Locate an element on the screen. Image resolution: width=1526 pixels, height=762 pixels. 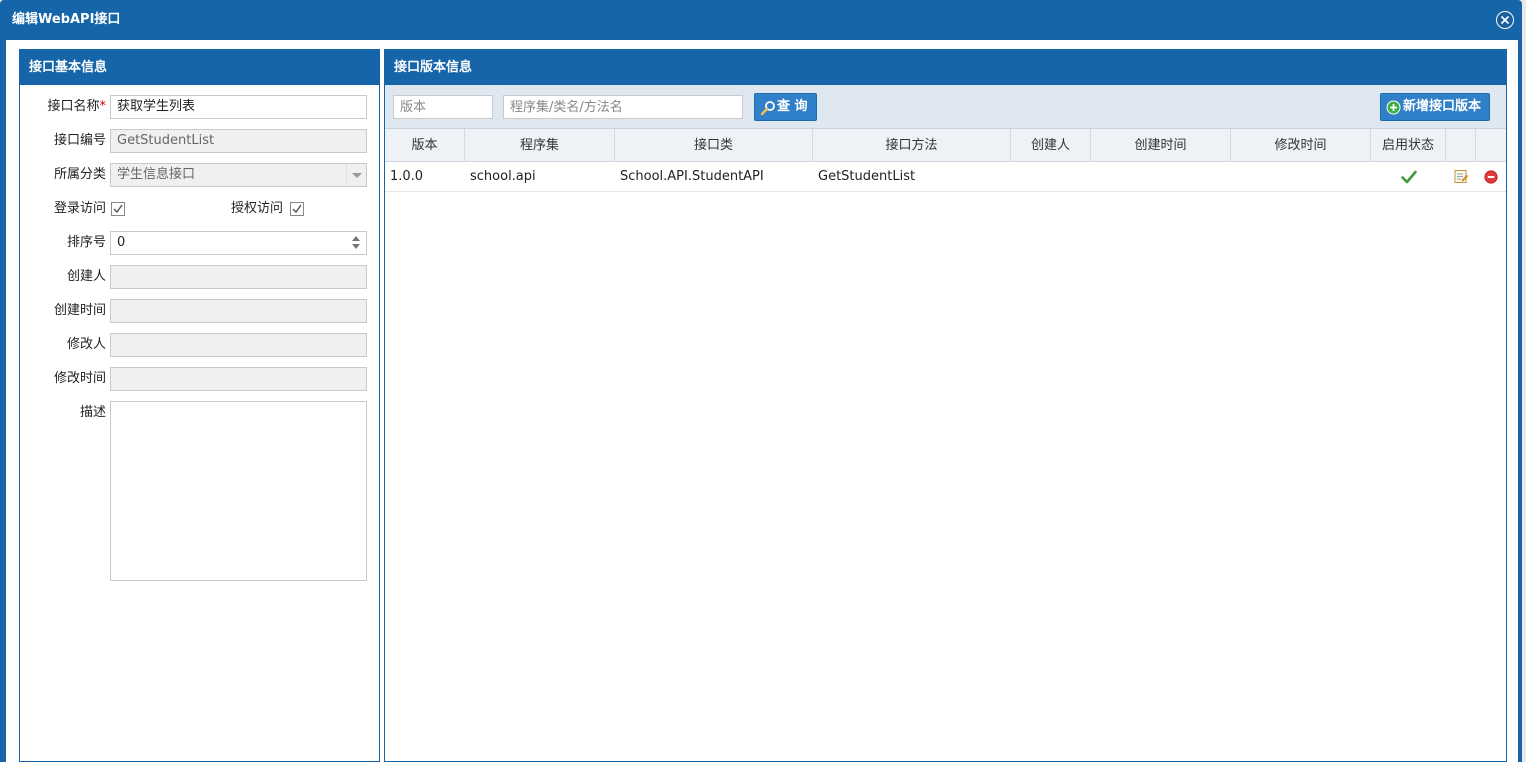
add-circle-icon is located at coordinates (1393, 107).